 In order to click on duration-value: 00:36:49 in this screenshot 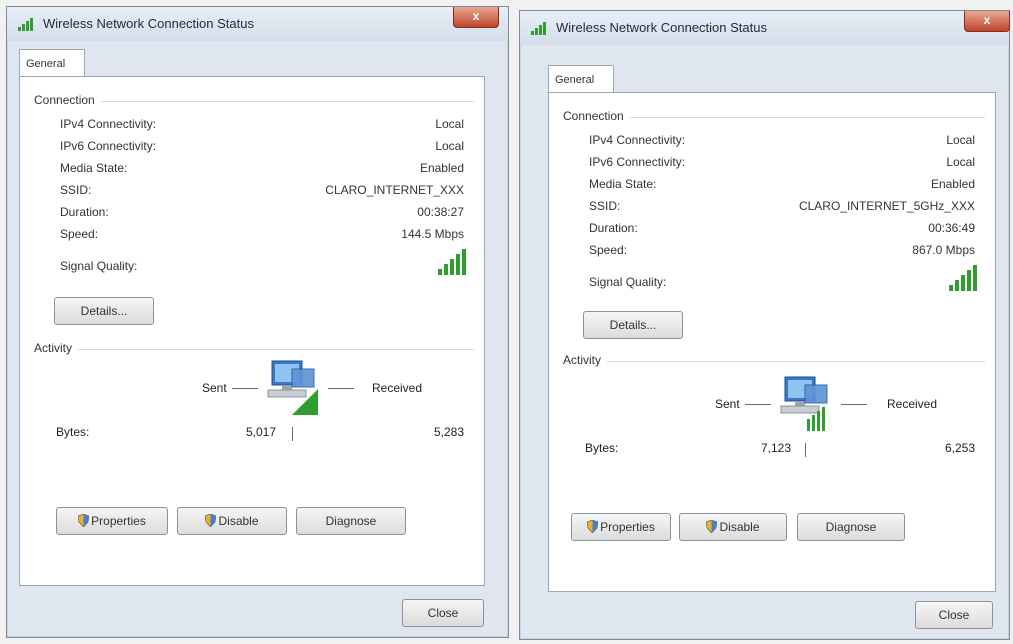, I will do `click(951, 228)`.